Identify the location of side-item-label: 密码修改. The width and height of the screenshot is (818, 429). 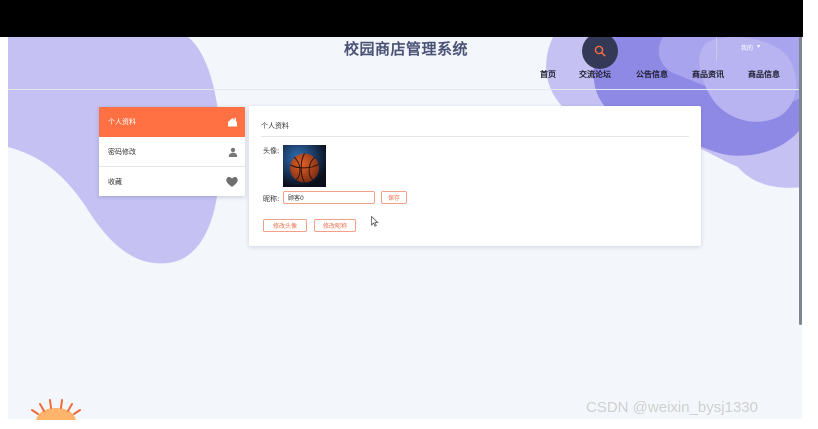
(122, 151).